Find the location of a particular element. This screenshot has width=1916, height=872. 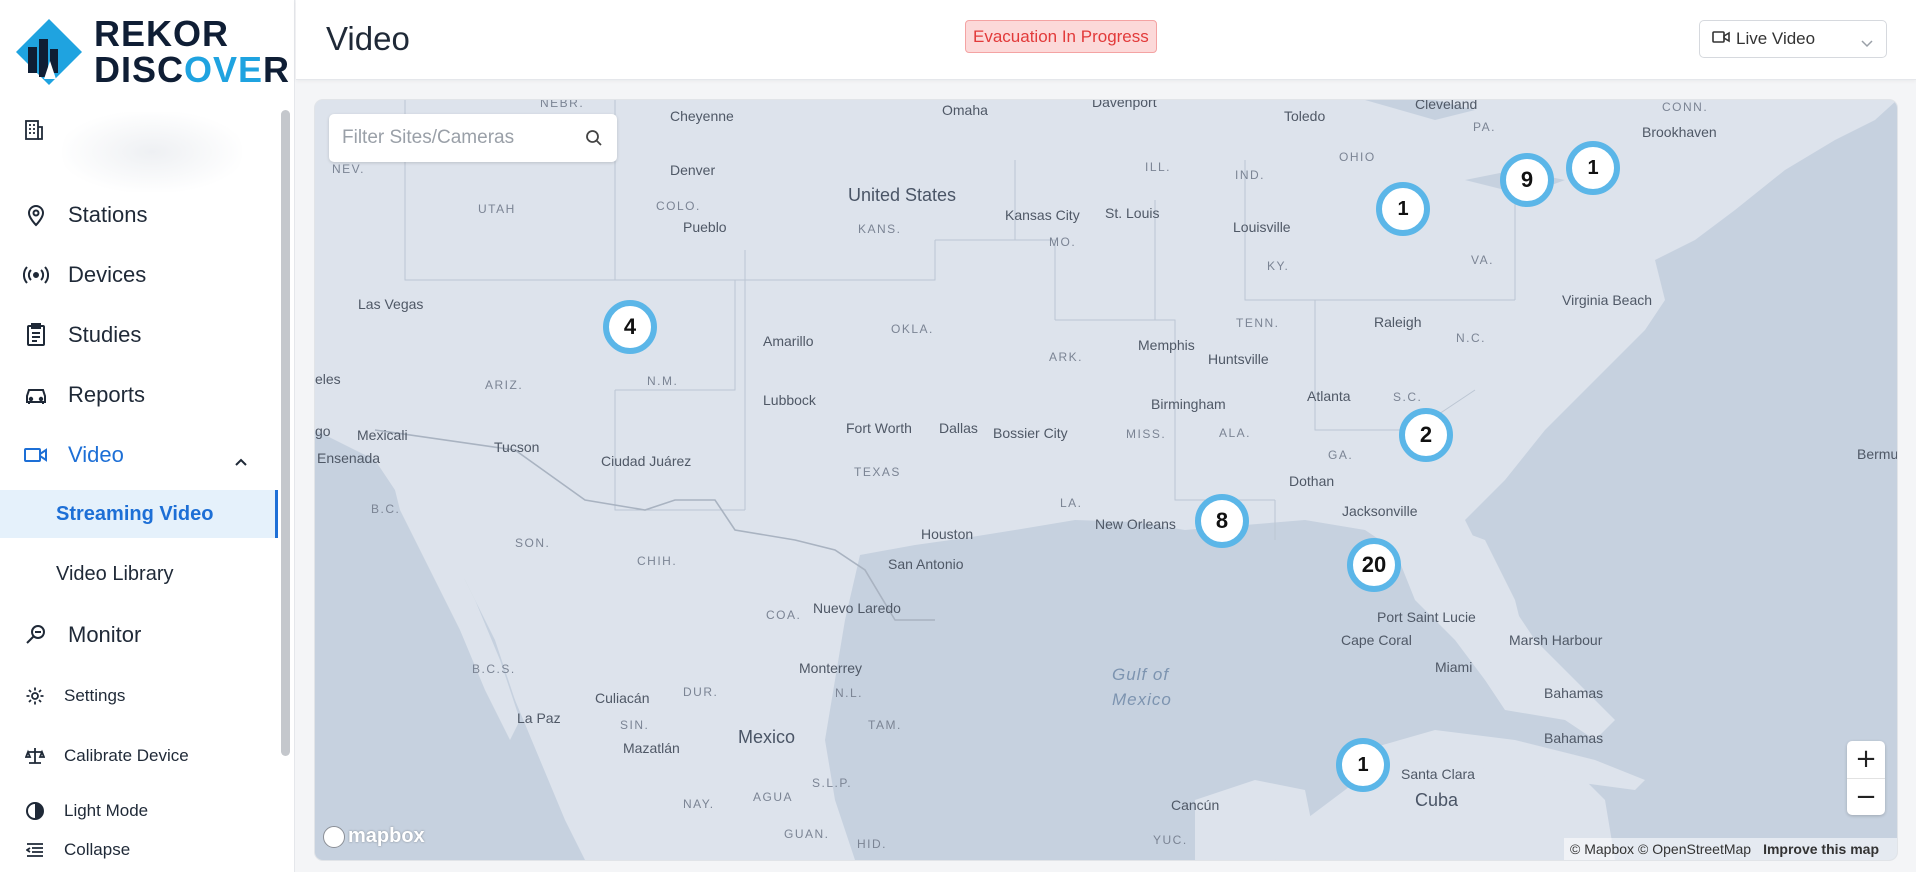

map-label: TAM. is located at coordinates (885, 725).